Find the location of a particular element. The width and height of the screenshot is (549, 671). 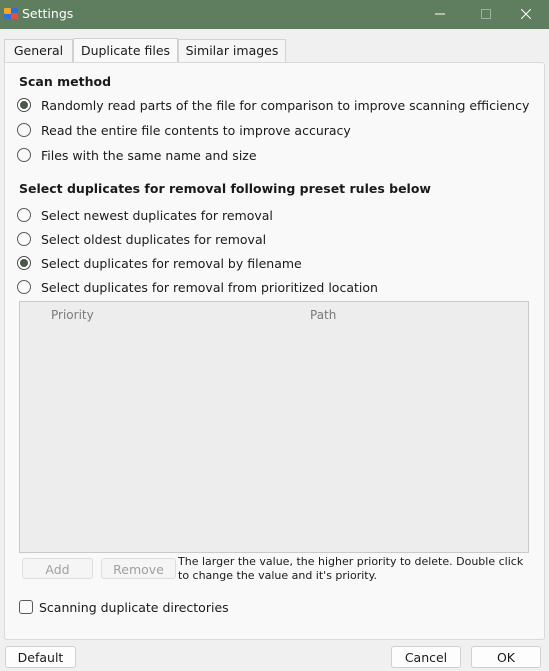

scan-method-heading: Scan method is located at coordinates (65, 81).